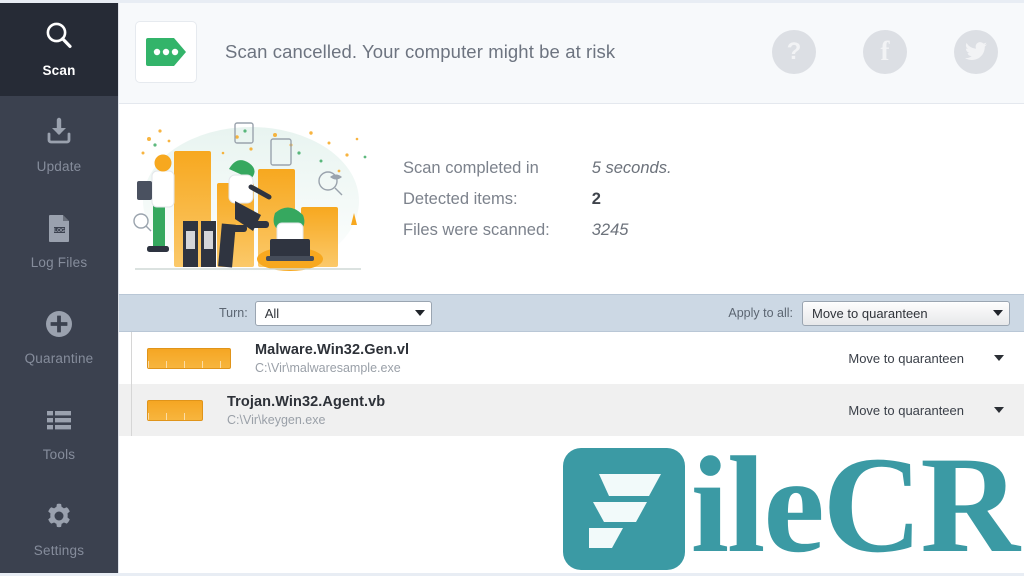 The image size is (1024, 576). I want to click on stat-value: 2, so click(596, 198).